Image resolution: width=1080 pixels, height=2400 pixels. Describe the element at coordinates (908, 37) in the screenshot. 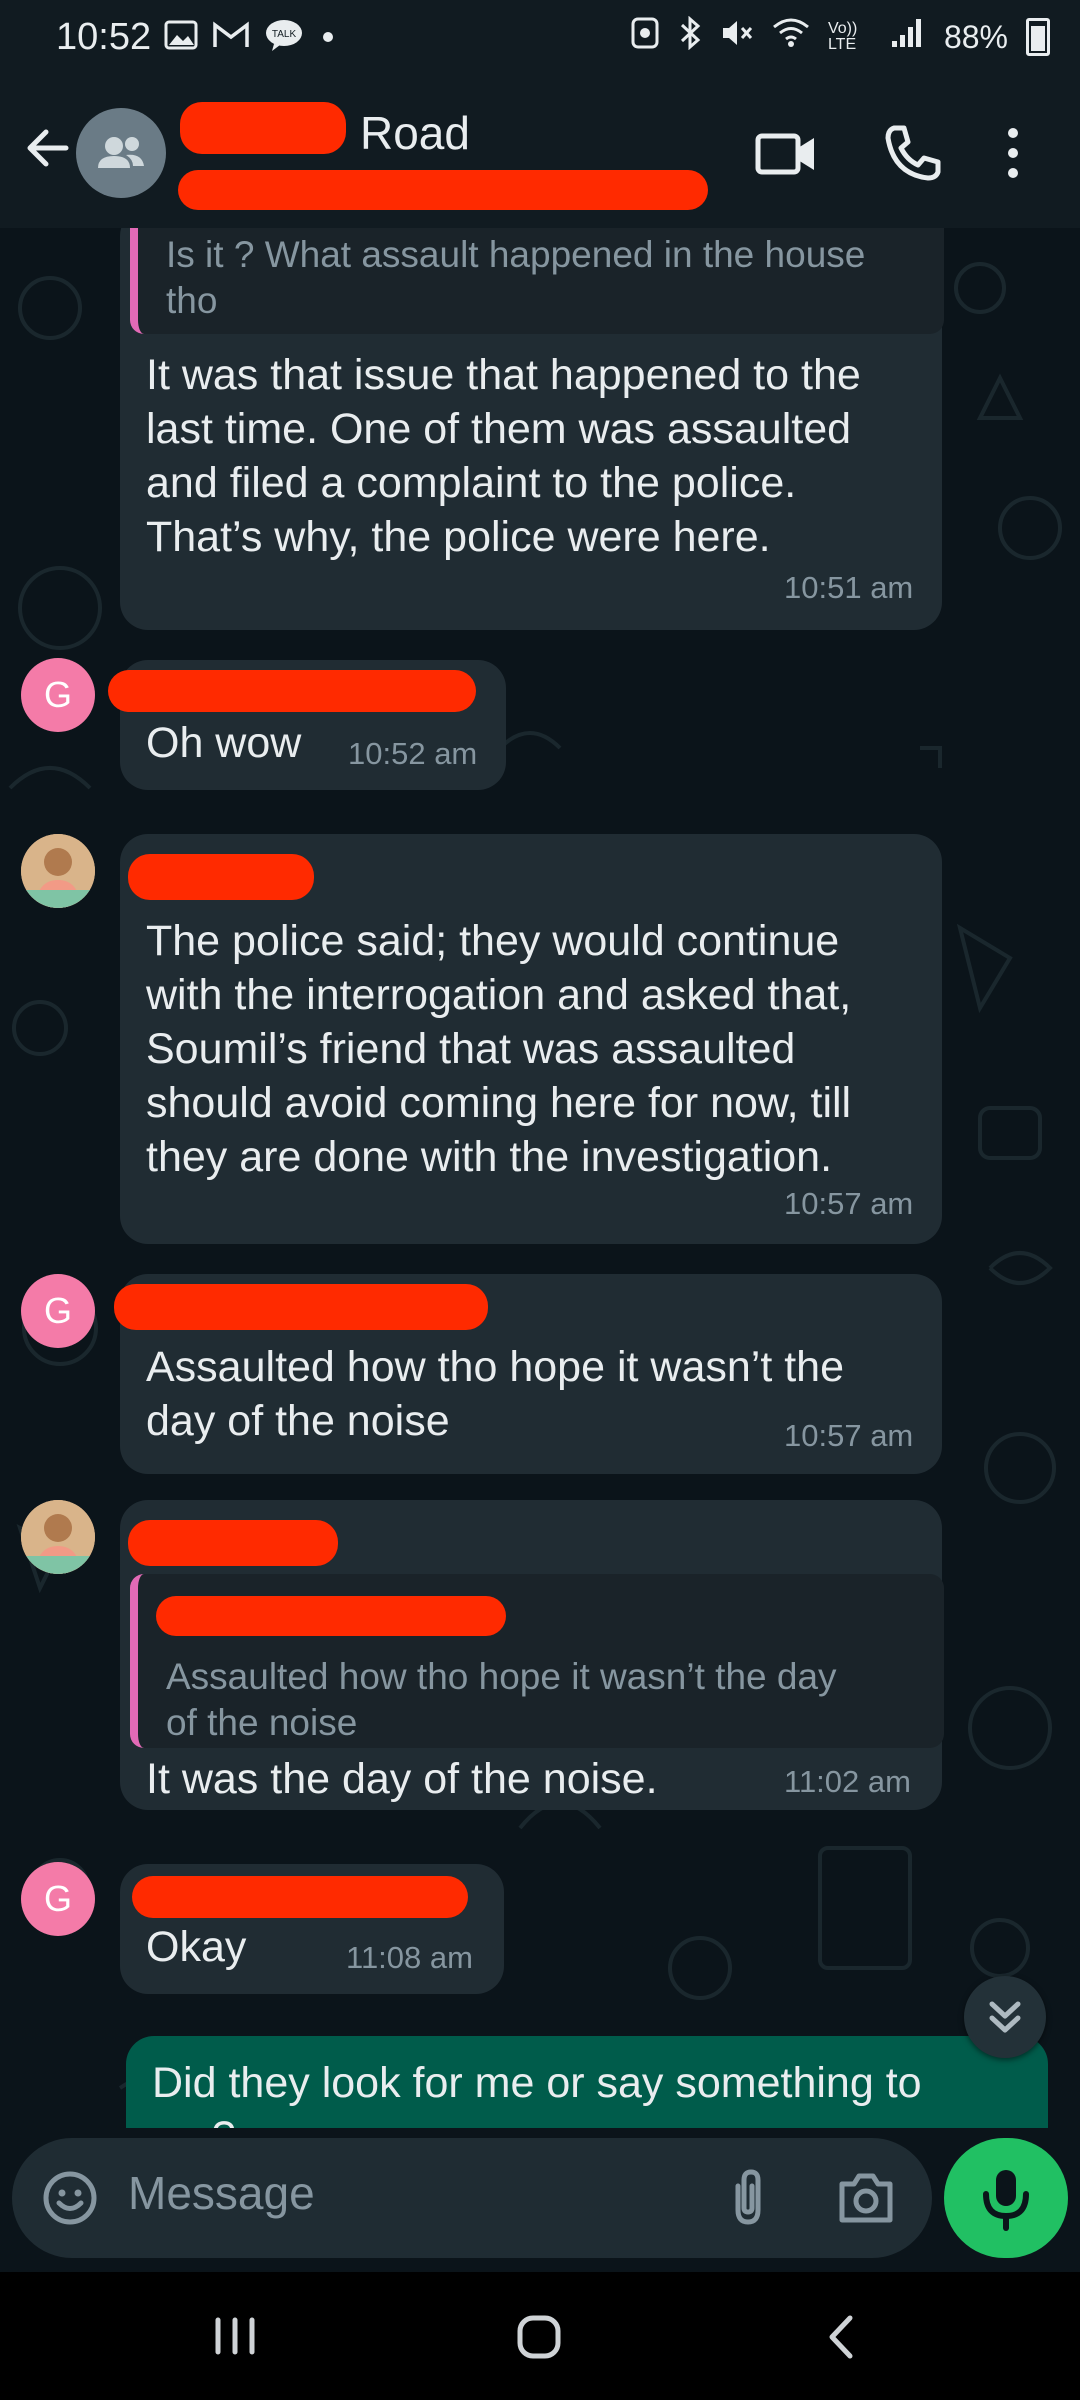

I see `signal-icon` at that location.